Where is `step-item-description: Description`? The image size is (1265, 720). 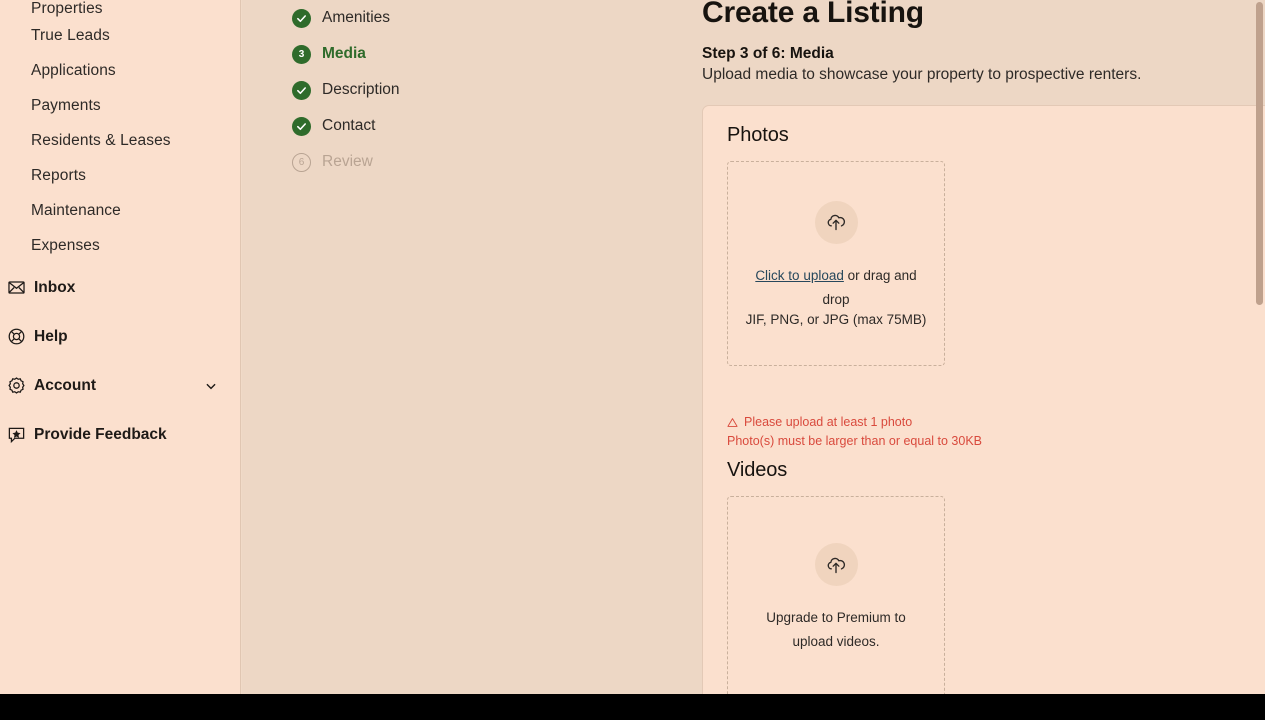 step-item-description: Description is located at coordinates (372, 90).